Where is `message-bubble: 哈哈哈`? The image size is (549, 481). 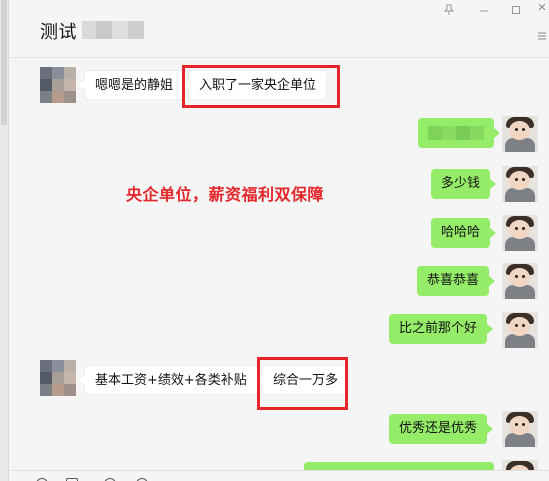
message-bubble: 哈哈哈 is located at coordinates (464, 233).